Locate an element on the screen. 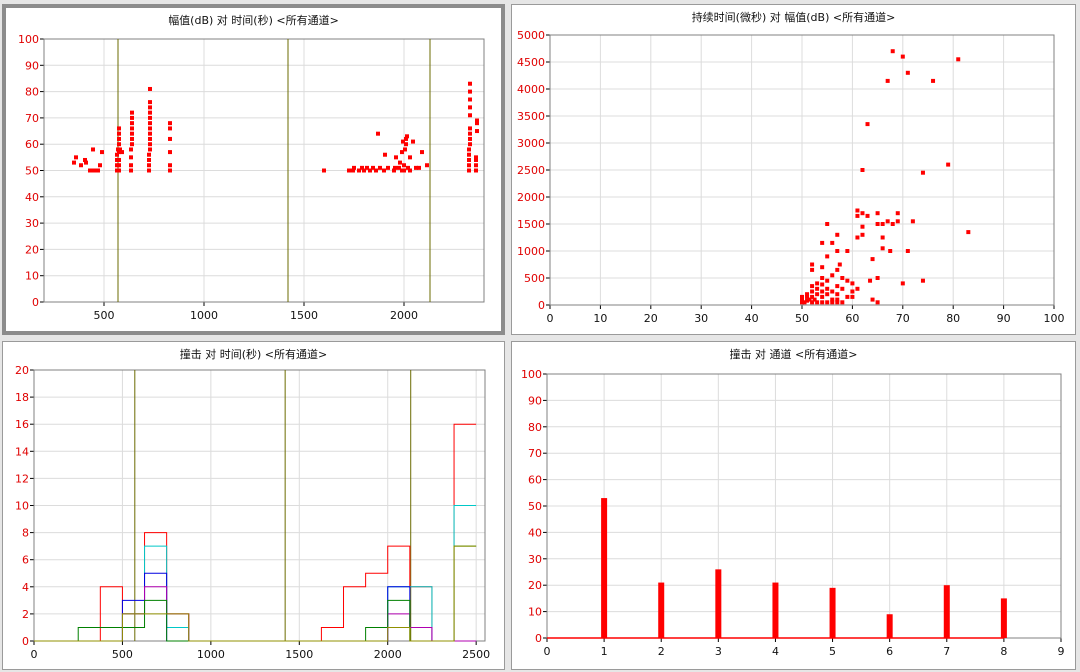  y-tick-label: 30 is located at coordinates (32, 223).